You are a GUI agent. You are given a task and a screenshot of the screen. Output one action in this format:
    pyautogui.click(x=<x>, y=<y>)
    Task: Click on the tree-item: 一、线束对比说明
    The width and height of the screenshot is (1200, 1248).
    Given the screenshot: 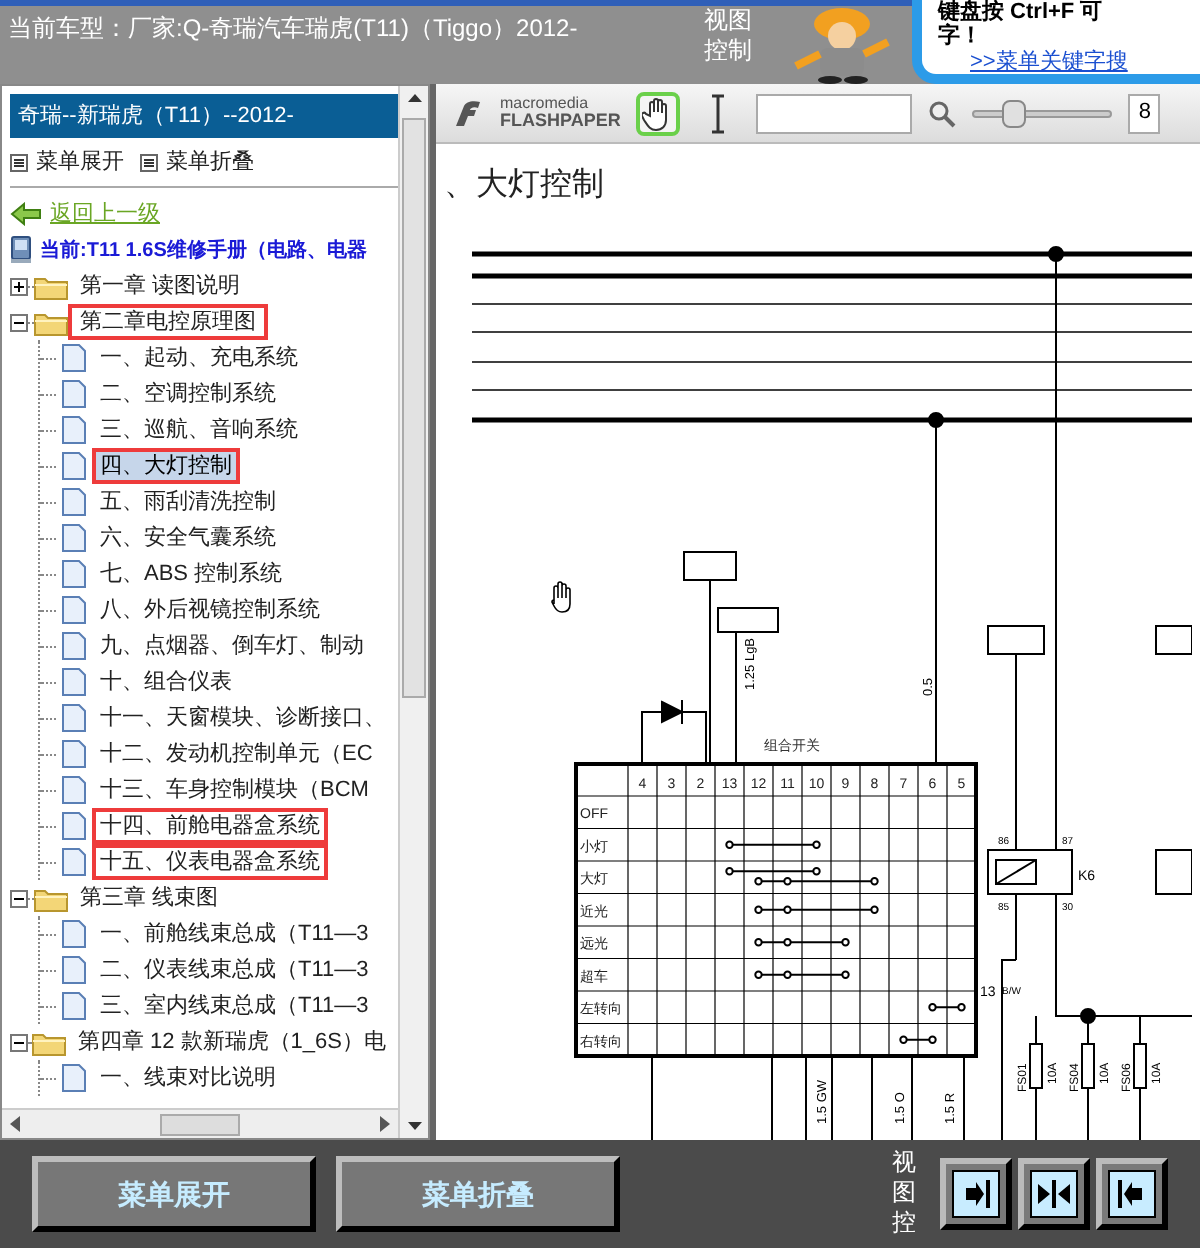 What is the action you would take?
    pyautogui.click(x=188, y=1078)
    